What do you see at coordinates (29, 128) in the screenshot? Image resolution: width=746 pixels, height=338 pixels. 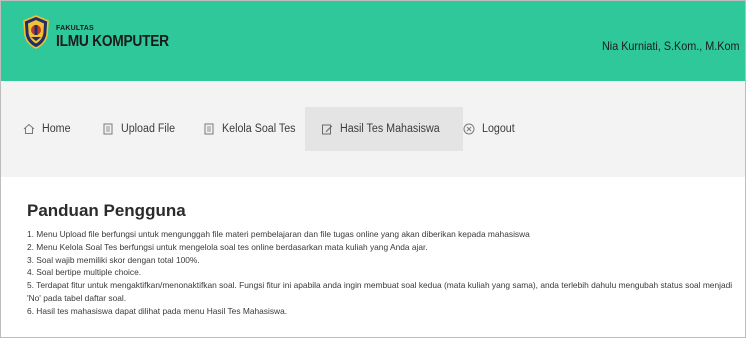 I see `home-icon` at bounding box center [29, 128].